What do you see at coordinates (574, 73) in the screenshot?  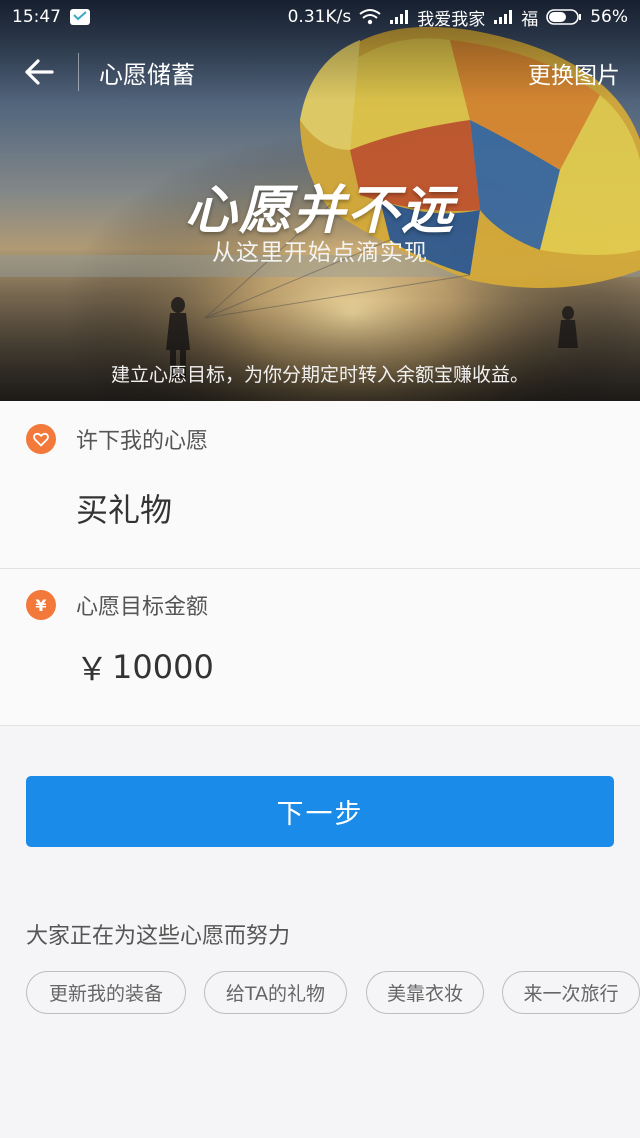 I see `change-image-button: 更换图片` at bounding box center [574, 73].